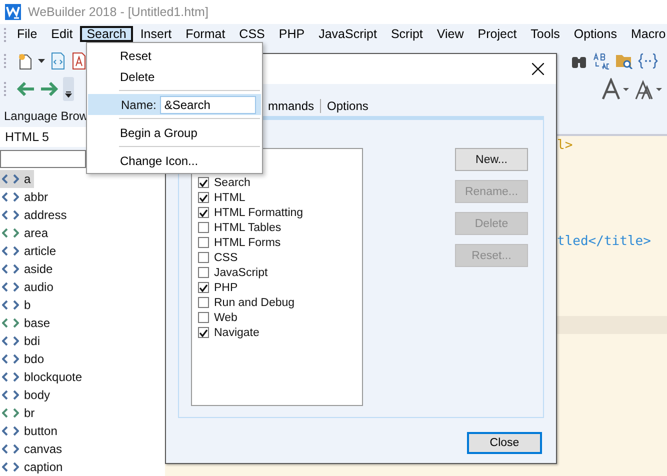  Describe the element at coordinates (292, 34) in the screenshot. I see `menu-item: PHP` at that location.